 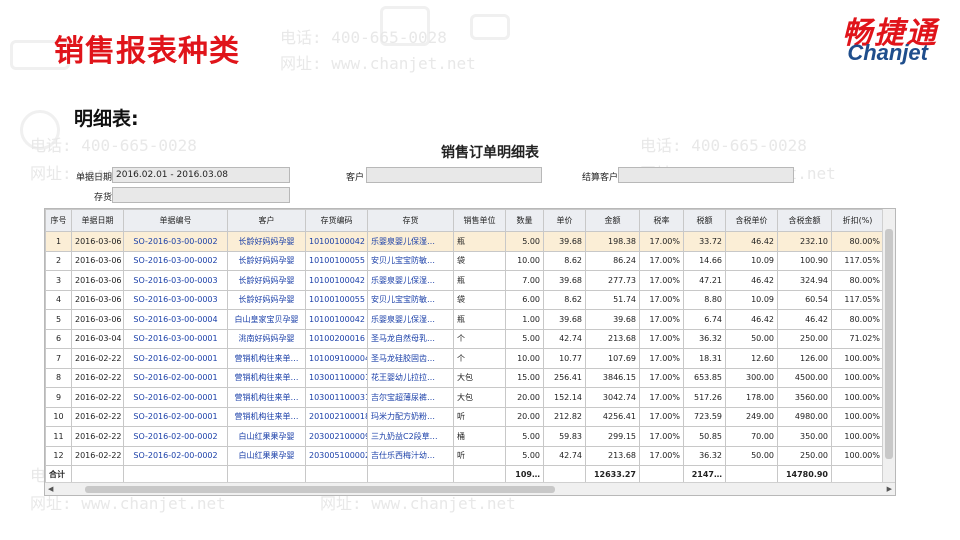 I want to click on table-cell: 653.85, so click(x=704, y=377).